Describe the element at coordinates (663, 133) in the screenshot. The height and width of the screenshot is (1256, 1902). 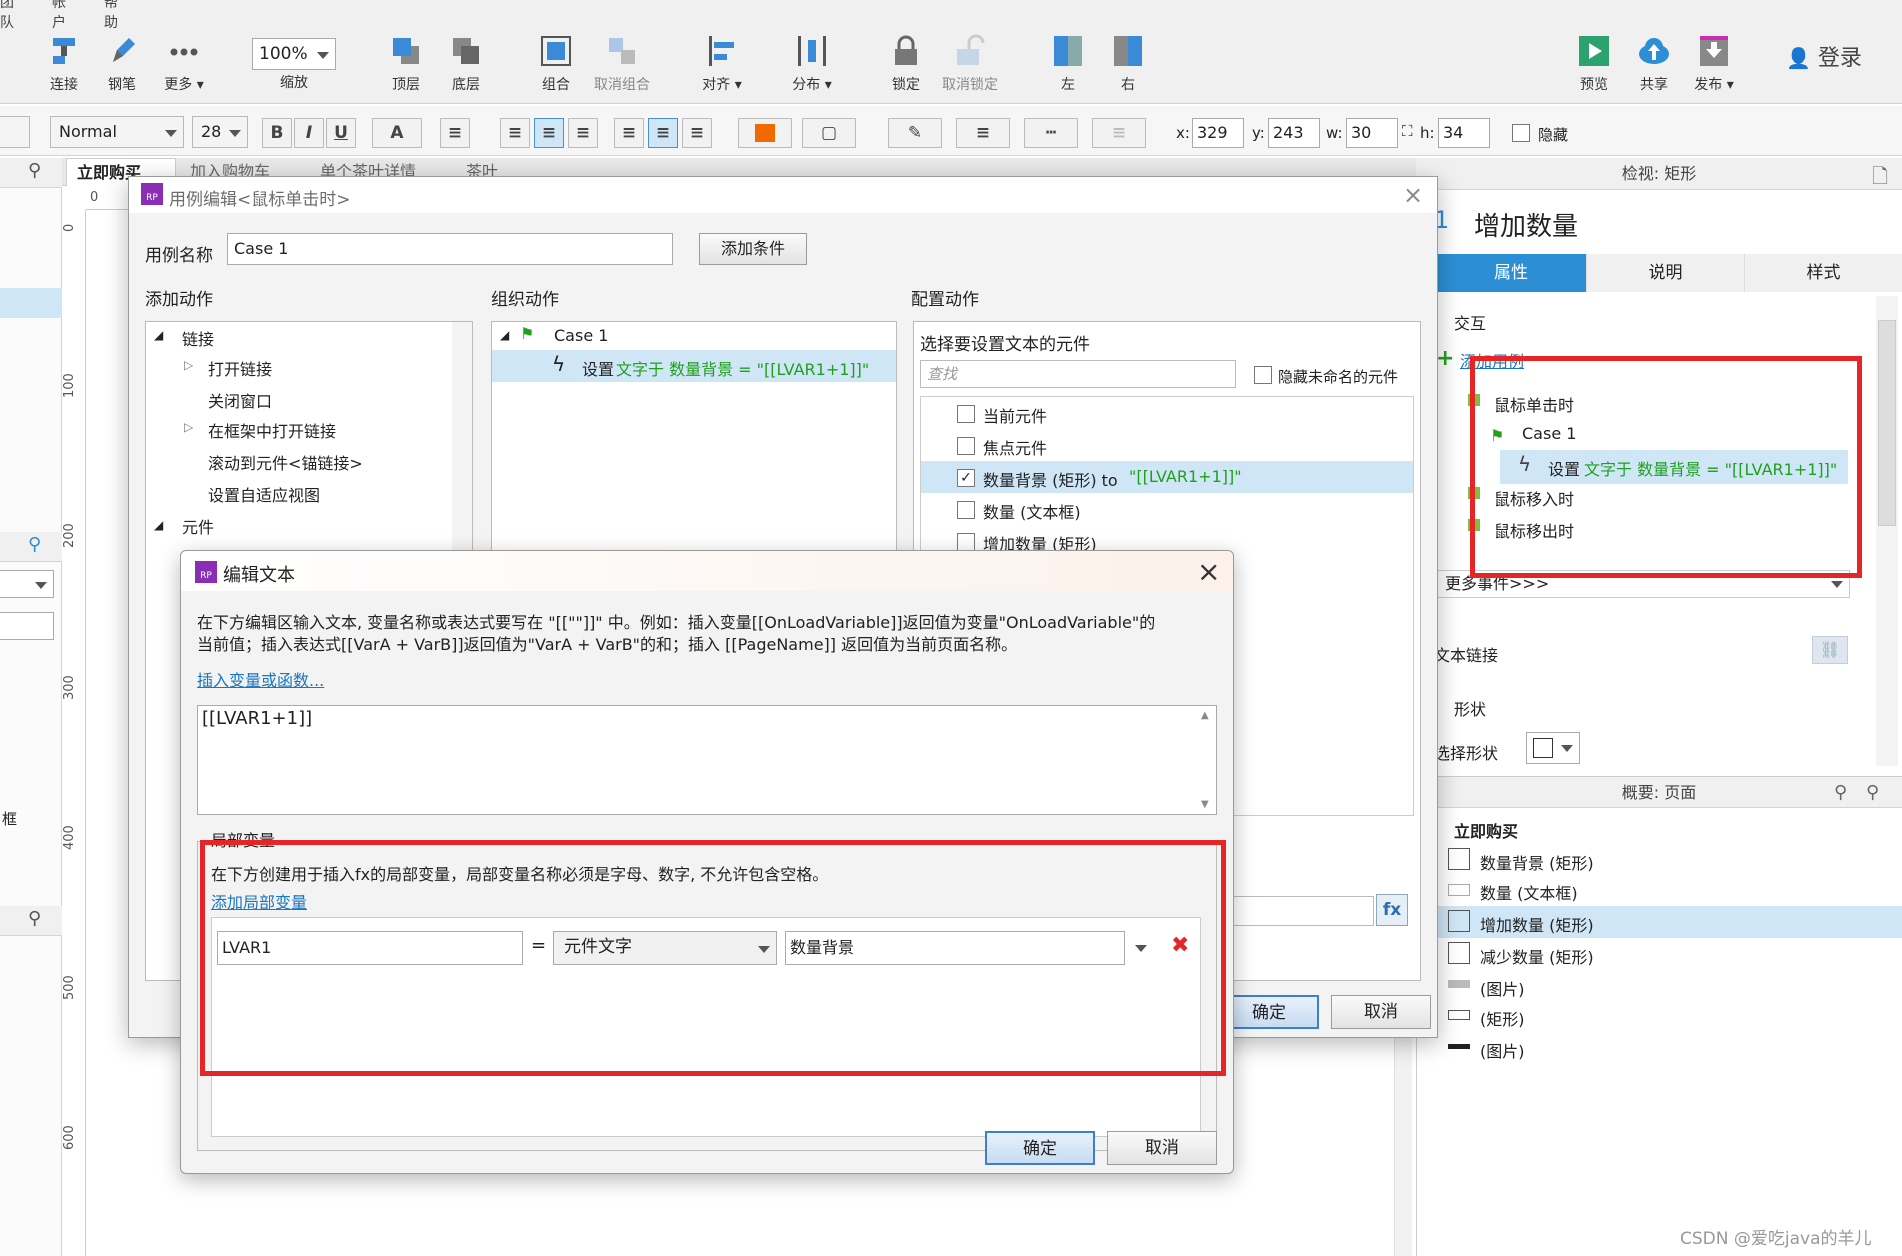
I see `valign-middle-button: ≡` at that location.